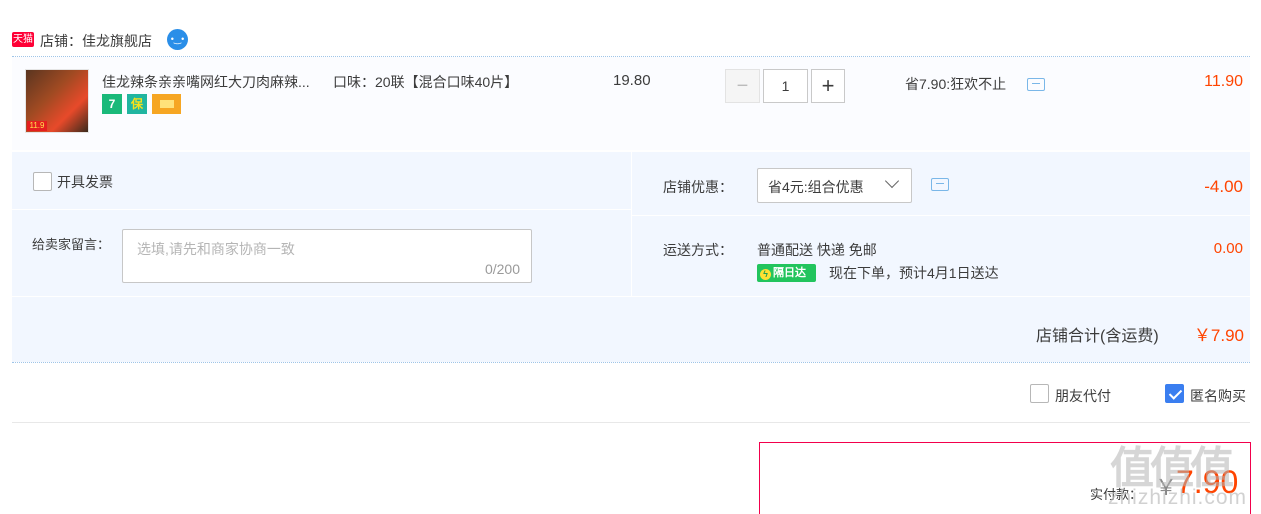 The image size is (1261, 514). I want to click on shop-name-link: 店铺：佳龙旗舰店, so click(96, 41).